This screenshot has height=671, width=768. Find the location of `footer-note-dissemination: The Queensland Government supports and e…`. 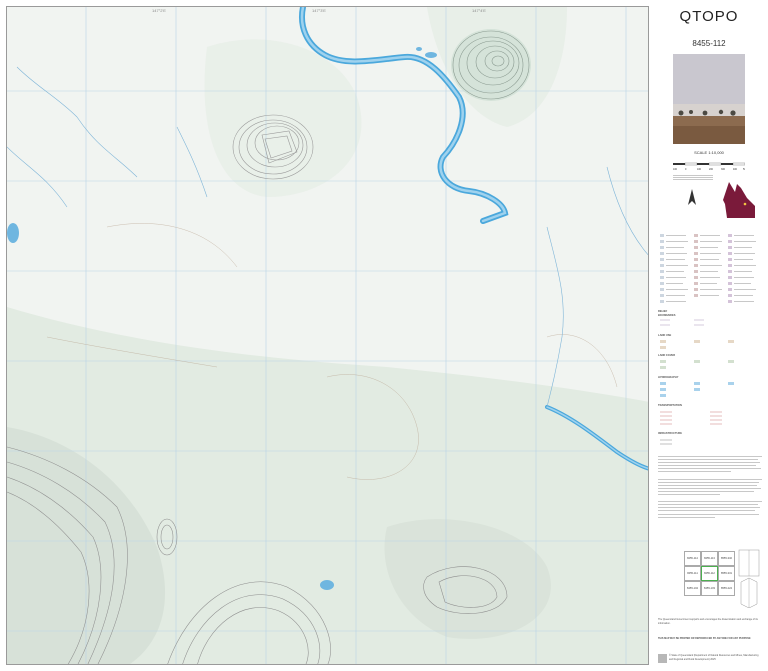

footer-note-dissemination: The Queensland Government supports and e… is located at coordinates (708, 621).